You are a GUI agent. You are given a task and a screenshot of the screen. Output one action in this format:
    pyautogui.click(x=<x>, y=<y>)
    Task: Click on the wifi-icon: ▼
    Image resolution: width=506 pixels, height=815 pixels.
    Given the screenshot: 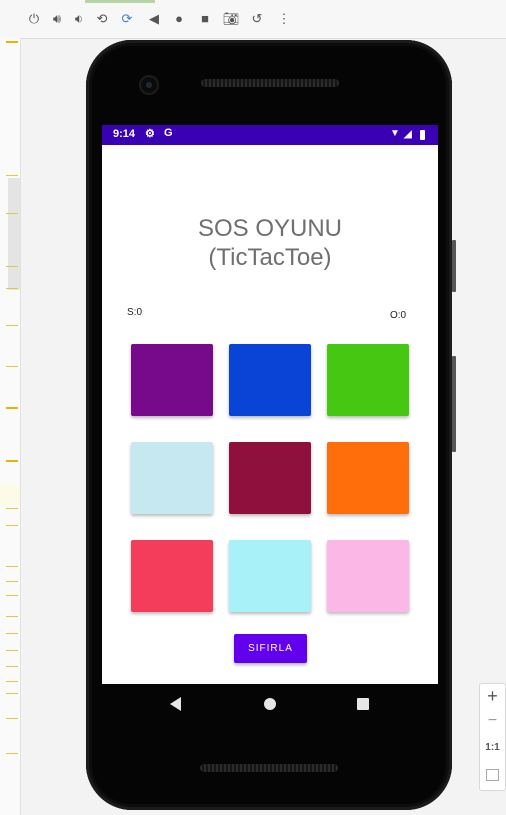 What is the action you would take?
    pyautogui.click(x=395, y=133)
    